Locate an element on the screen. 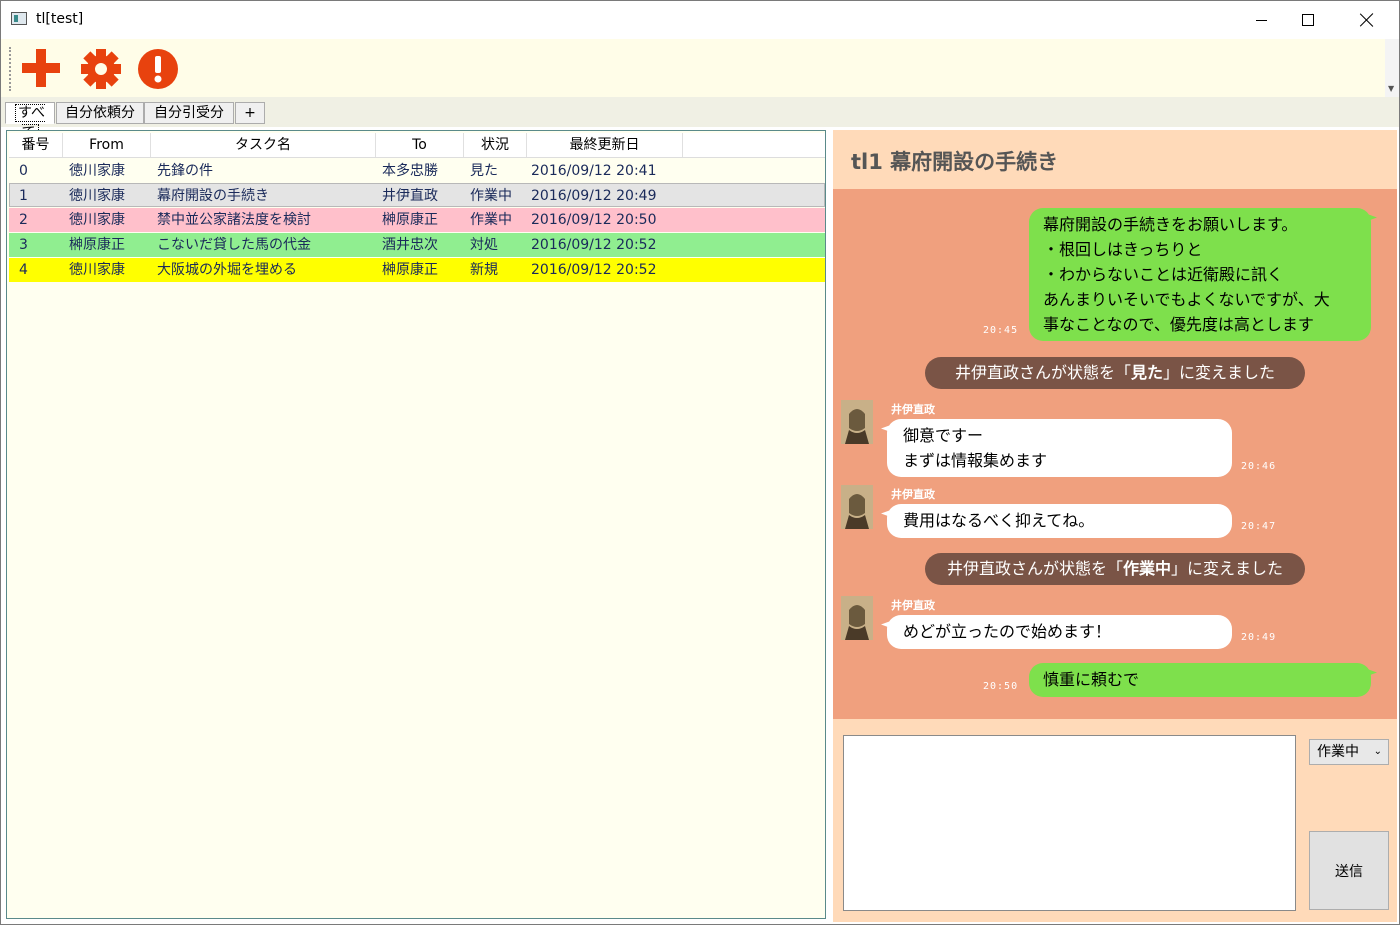 The height and width of the screenshot is (925, 1400). cell-no: 4 is located at coordinates (23, 270).